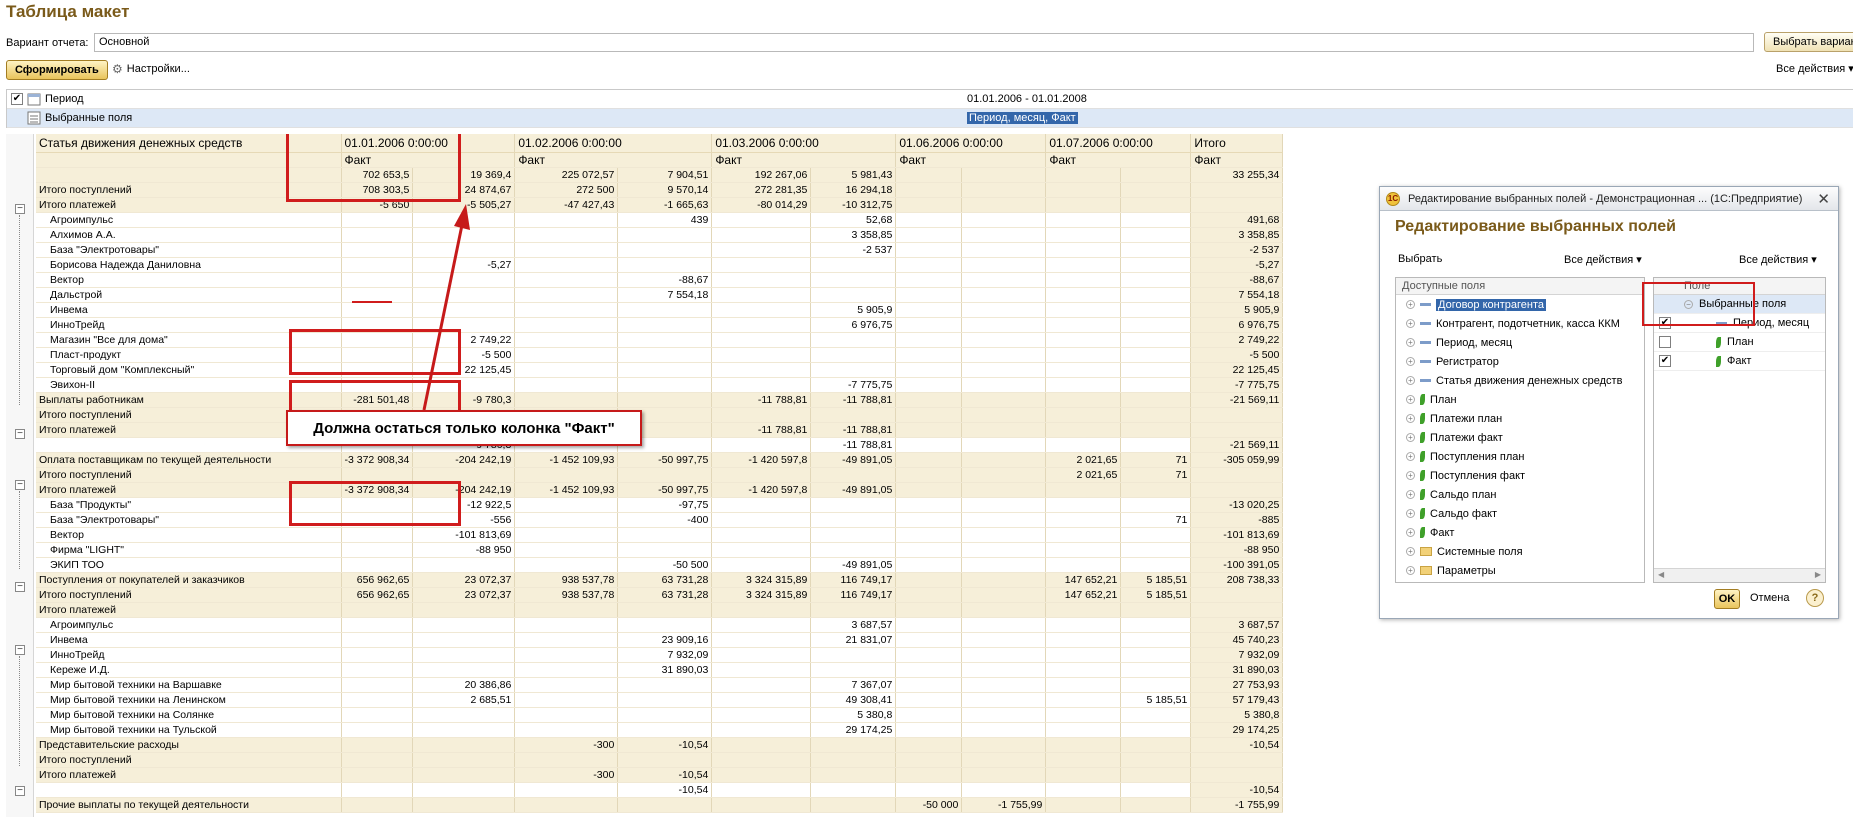 Image resolution: width=1853 pixels, height=817 pixels. What do you see at coordinates (1665, 342) in the screenshot?
I see `field-checkbox` at bounding box center [1665, 342].